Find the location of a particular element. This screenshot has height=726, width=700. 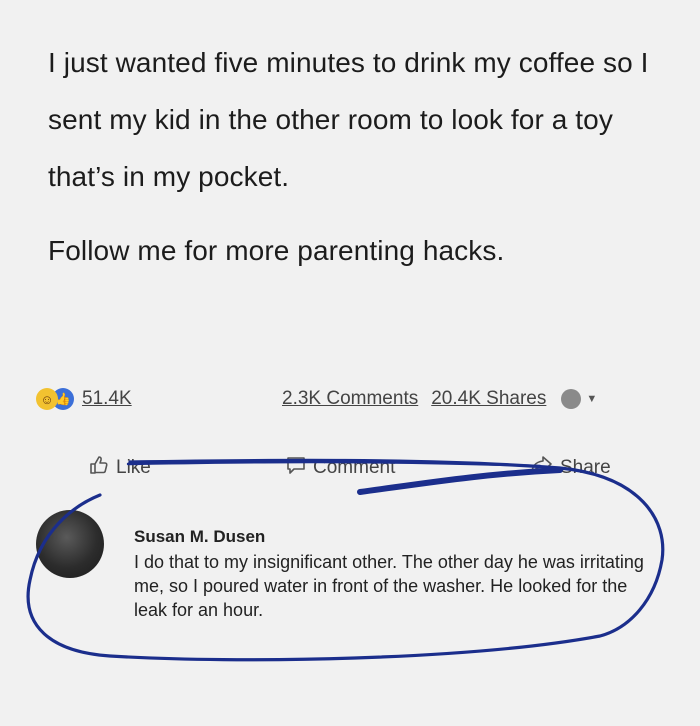

post-actions: Like Comment Share is located at coordinates (350, 467).